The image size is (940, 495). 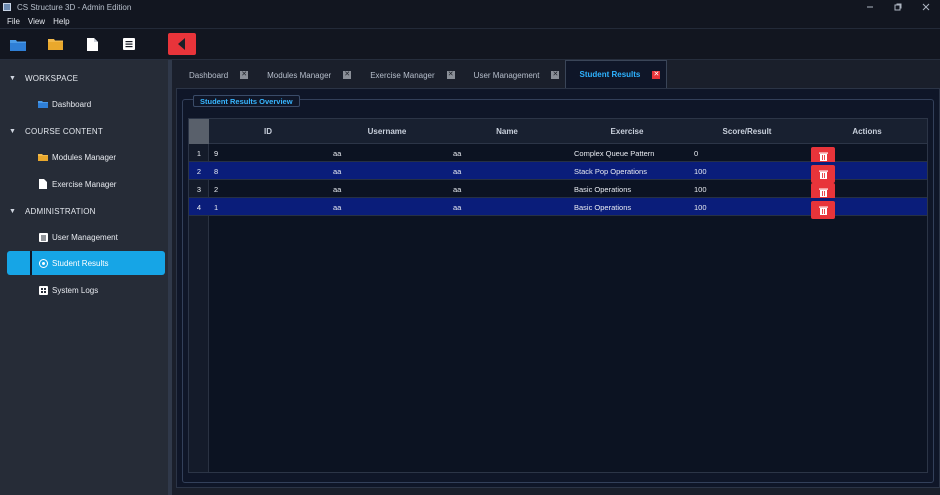 I want to click on section-label: ADMINISTRATION, so click(x=60, y=211).